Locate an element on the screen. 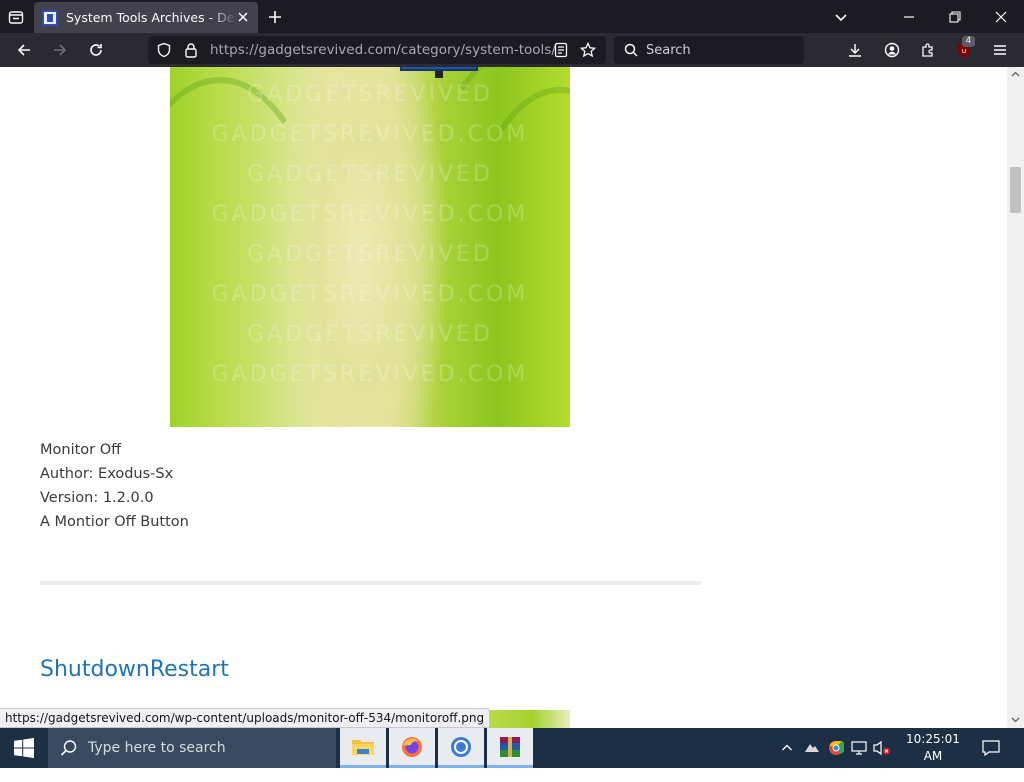  new-tab-icon is located at coordinates (275, 17).